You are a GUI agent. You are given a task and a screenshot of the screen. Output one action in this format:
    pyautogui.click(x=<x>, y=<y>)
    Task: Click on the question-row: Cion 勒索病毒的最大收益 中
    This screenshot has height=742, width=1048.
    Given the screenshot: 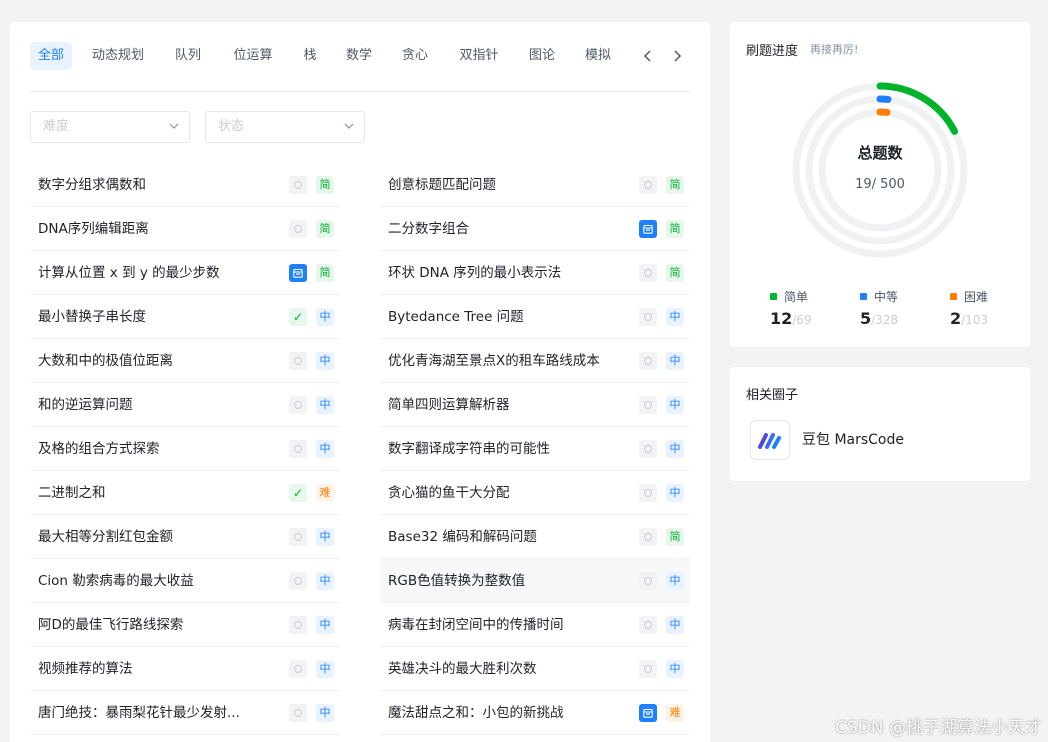 What is the action you would take?
    pyautogui.click(x=185, y=581)
    